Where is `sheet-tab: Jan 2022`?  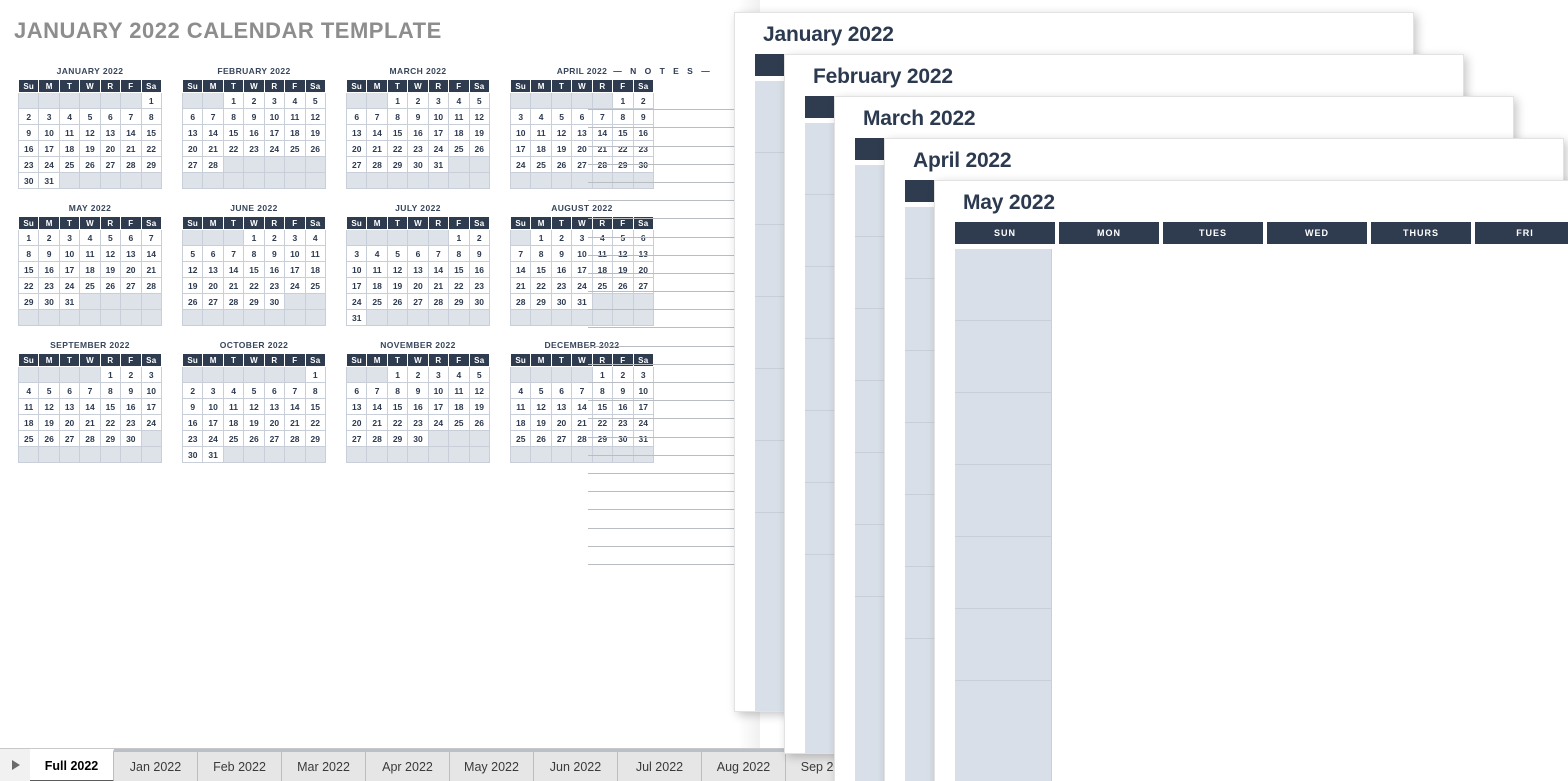 sheet-tab: Jan 2022 is located at coordinates (156, 765).